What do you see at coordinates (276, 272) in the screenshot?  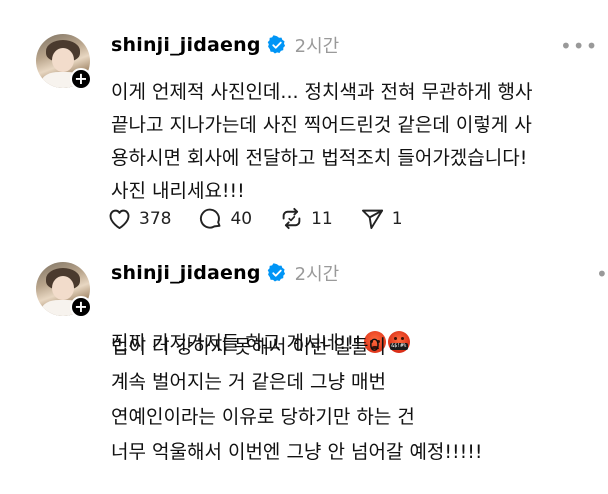 I see `verified-badge-icon` at bounding box center [276, 272].